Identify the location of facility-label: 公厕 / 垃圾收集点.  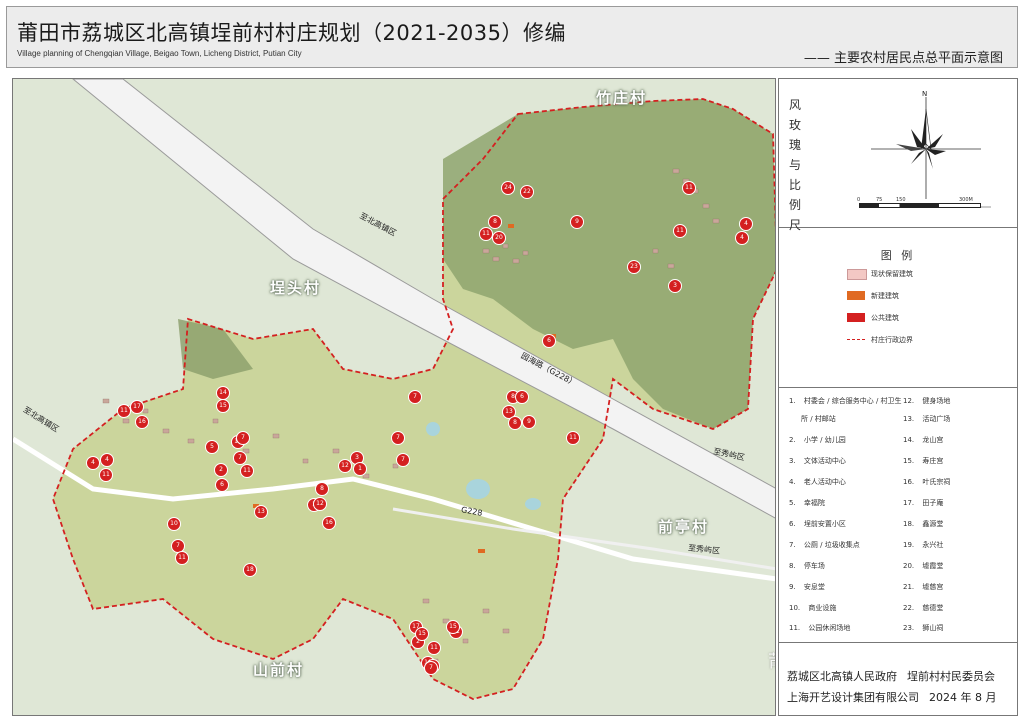
(831, 545).